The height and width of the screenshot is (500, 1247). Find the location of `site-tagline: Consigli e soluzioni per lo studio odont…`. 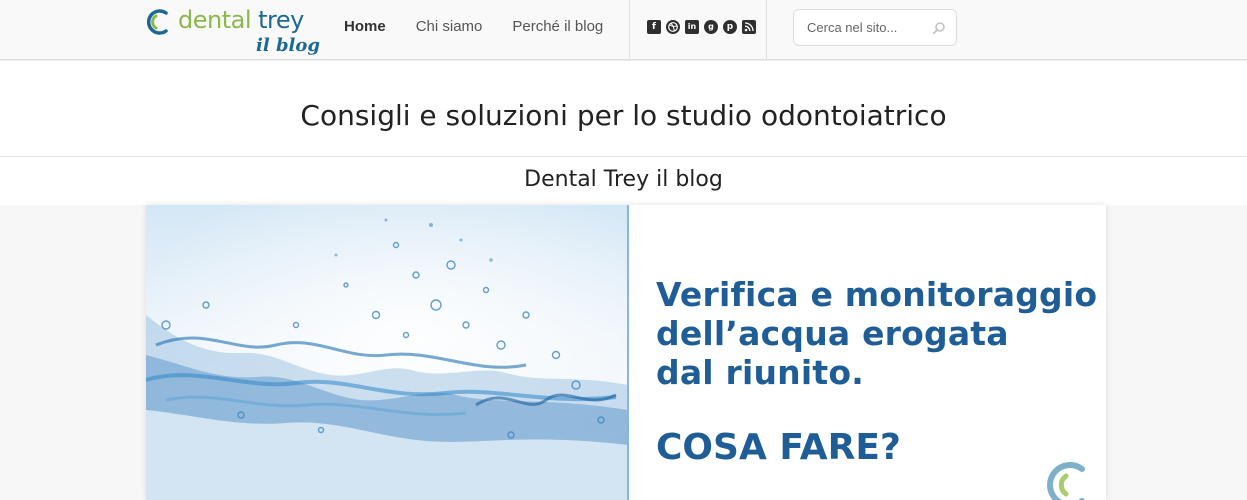

site-tagline: Consigli e soluzioni per lo studio odont… is located at coordinates (623, 115).